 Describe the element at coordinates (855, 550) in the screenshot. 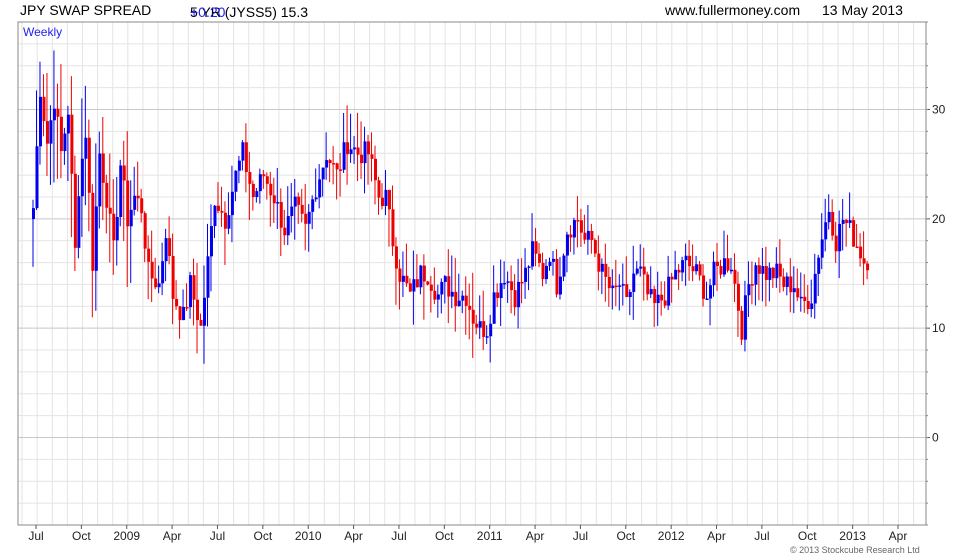

I see `copyright-note: © 2013 Stockcube Research Ltd` at that location.